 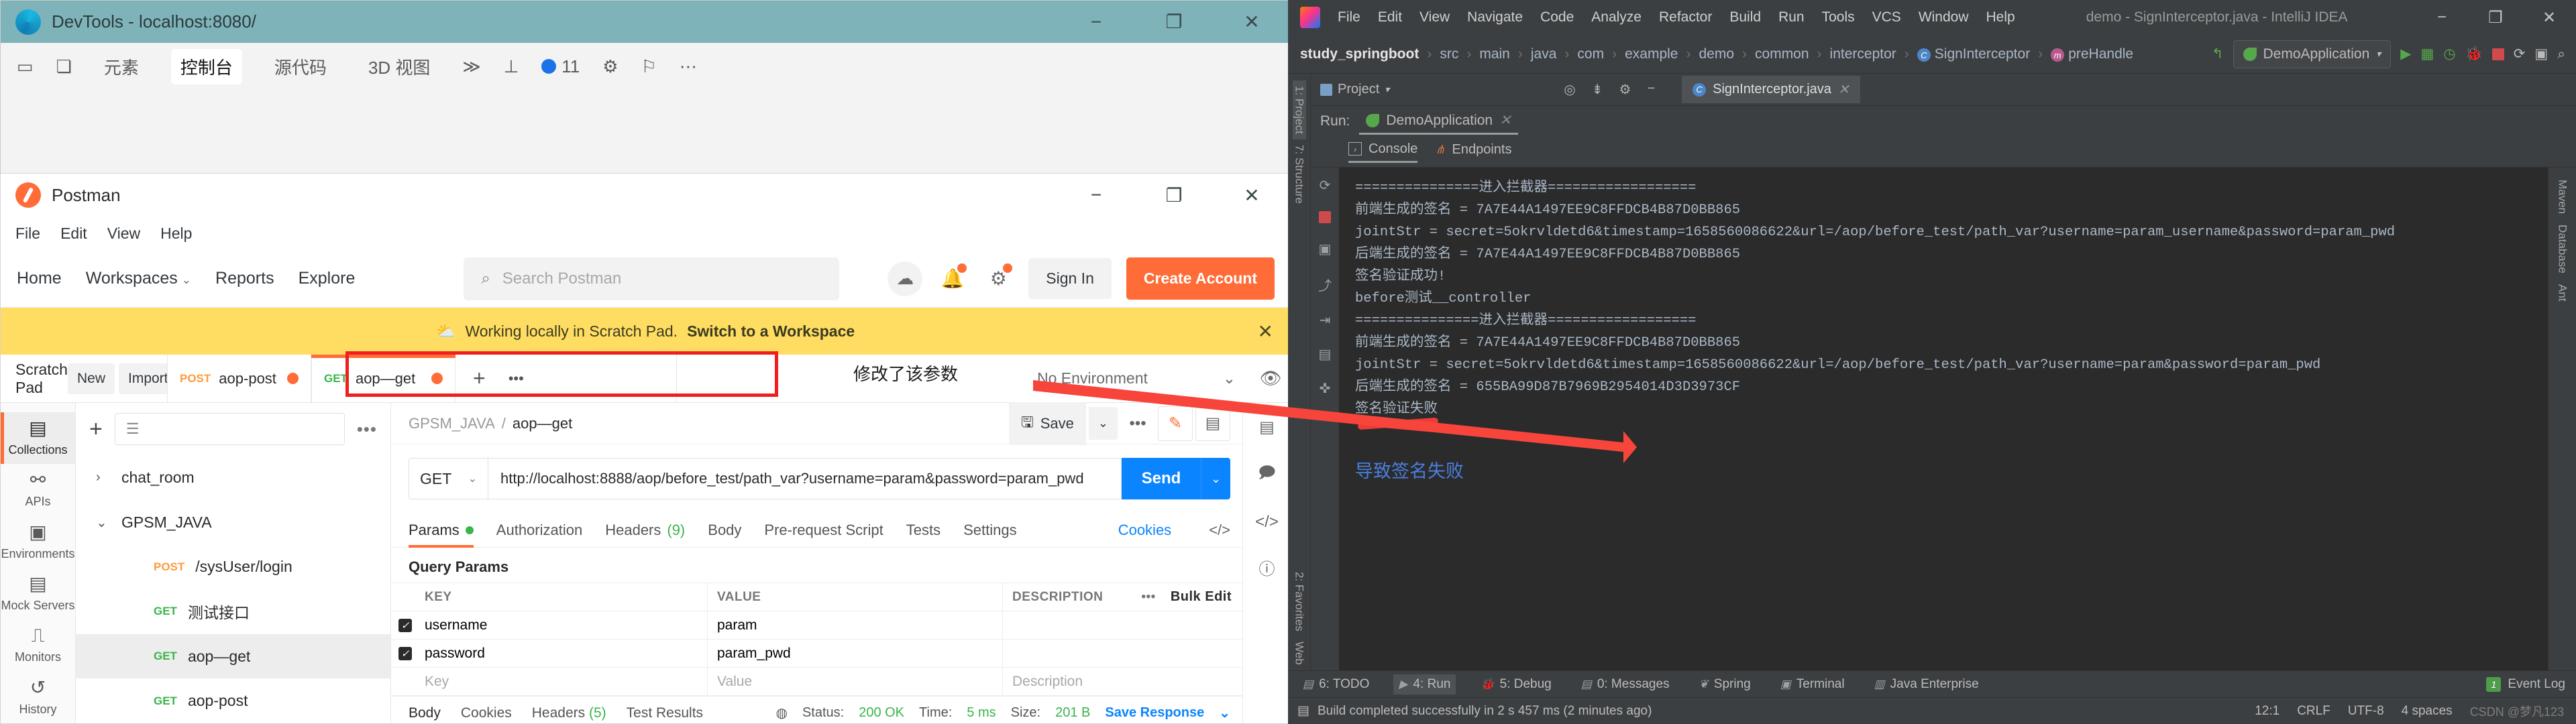 What do you see at coordinates (1136, 378) in the screenshot?
I see `environment-selector: No Environment ⌄` at bounding box center [1136, 378].